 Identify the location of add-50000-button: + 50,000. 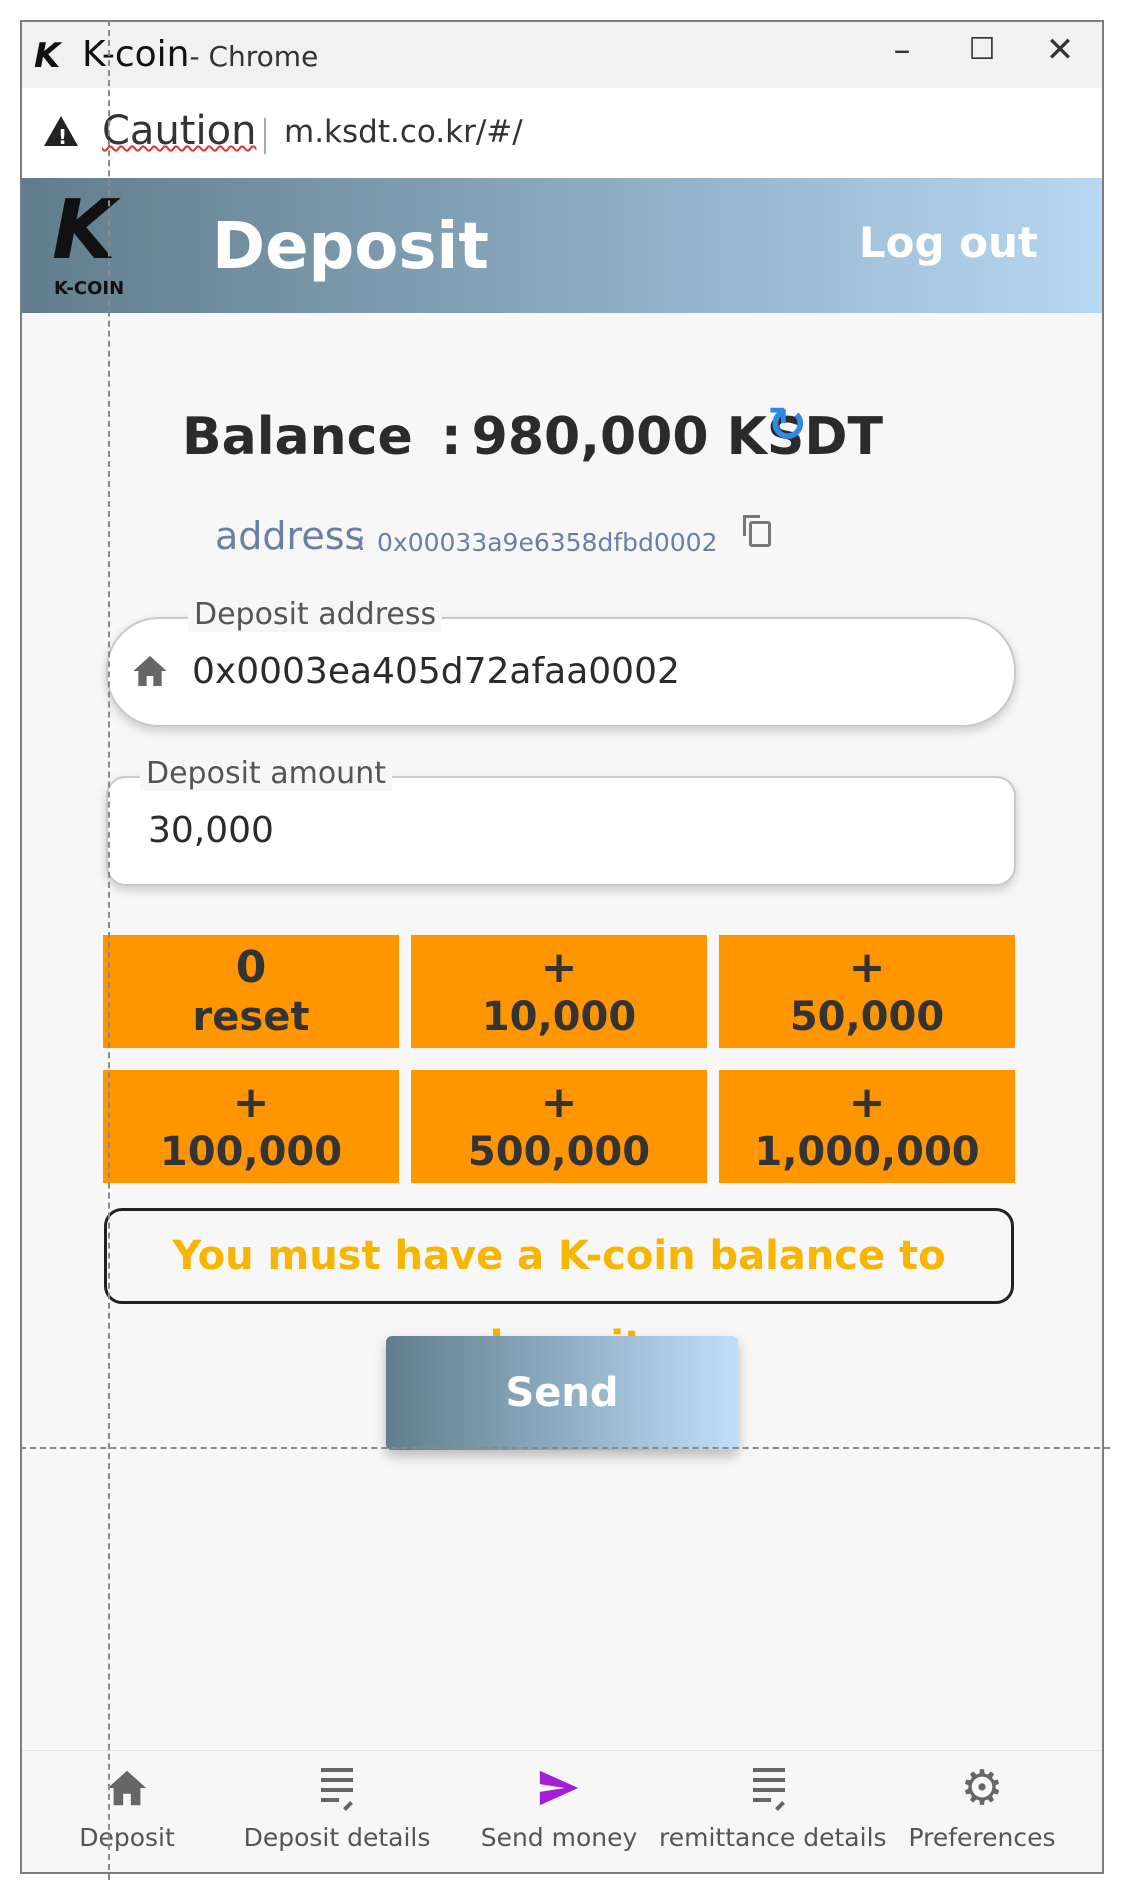
(867, 991).